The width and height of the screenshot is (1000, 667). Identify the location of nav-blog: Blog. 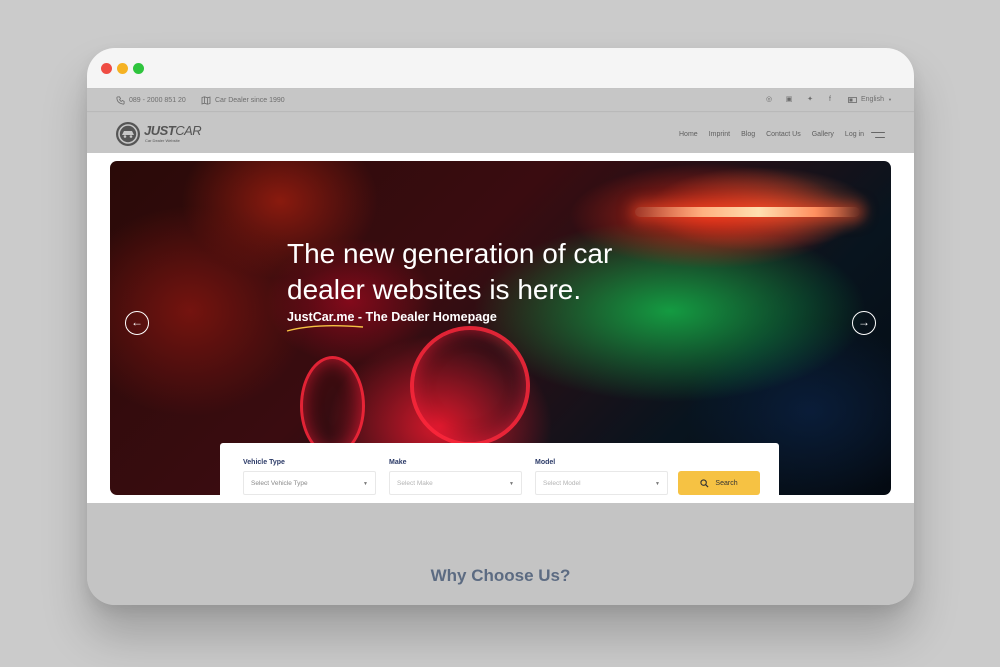
(748, 134).